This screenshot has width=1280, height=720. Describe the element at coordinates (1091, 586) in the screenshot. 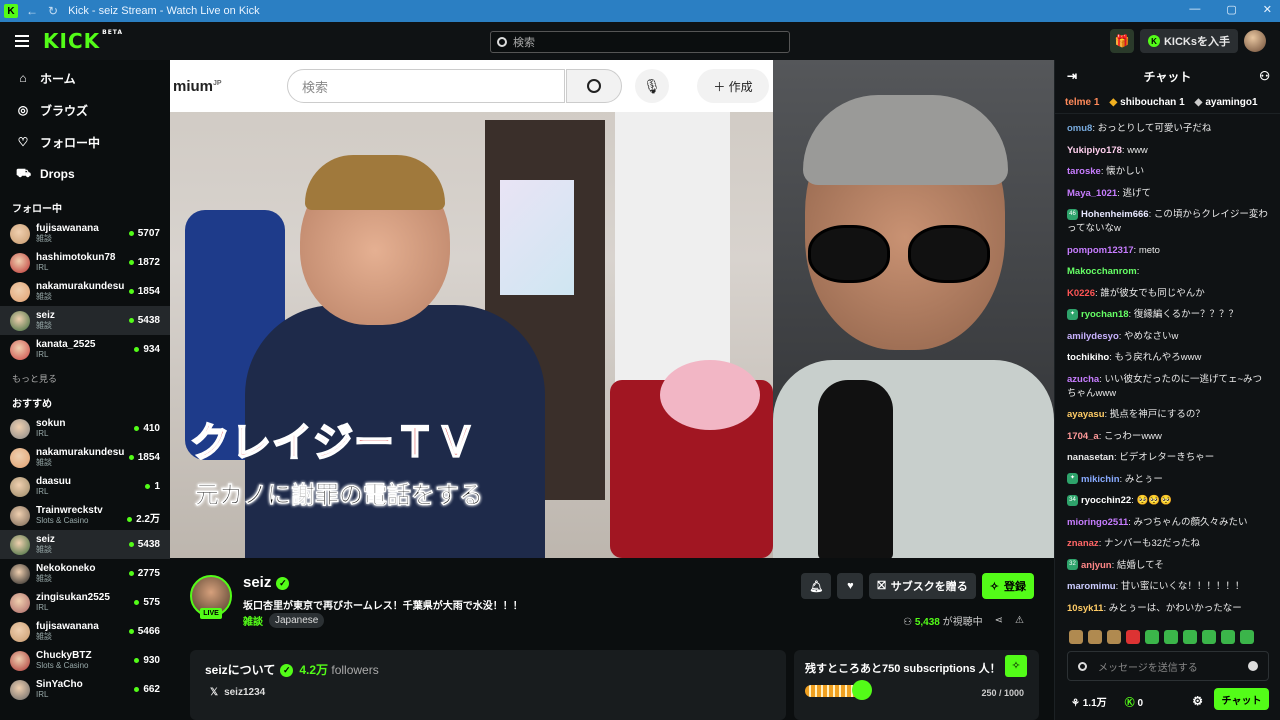

I see `chat-username: maromimu` at that location.